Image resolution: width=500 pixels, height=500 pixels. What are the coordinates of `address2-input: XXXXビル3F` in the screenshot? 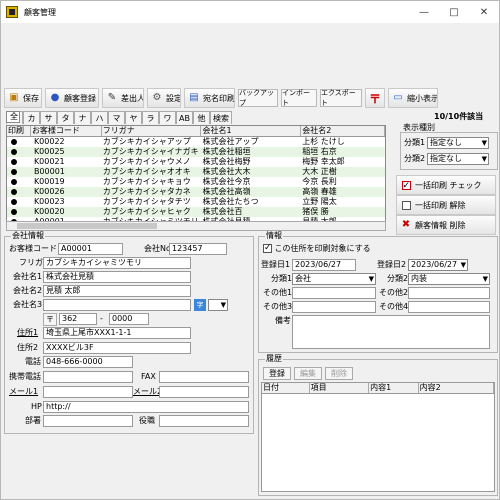 It's located at (117, 348).